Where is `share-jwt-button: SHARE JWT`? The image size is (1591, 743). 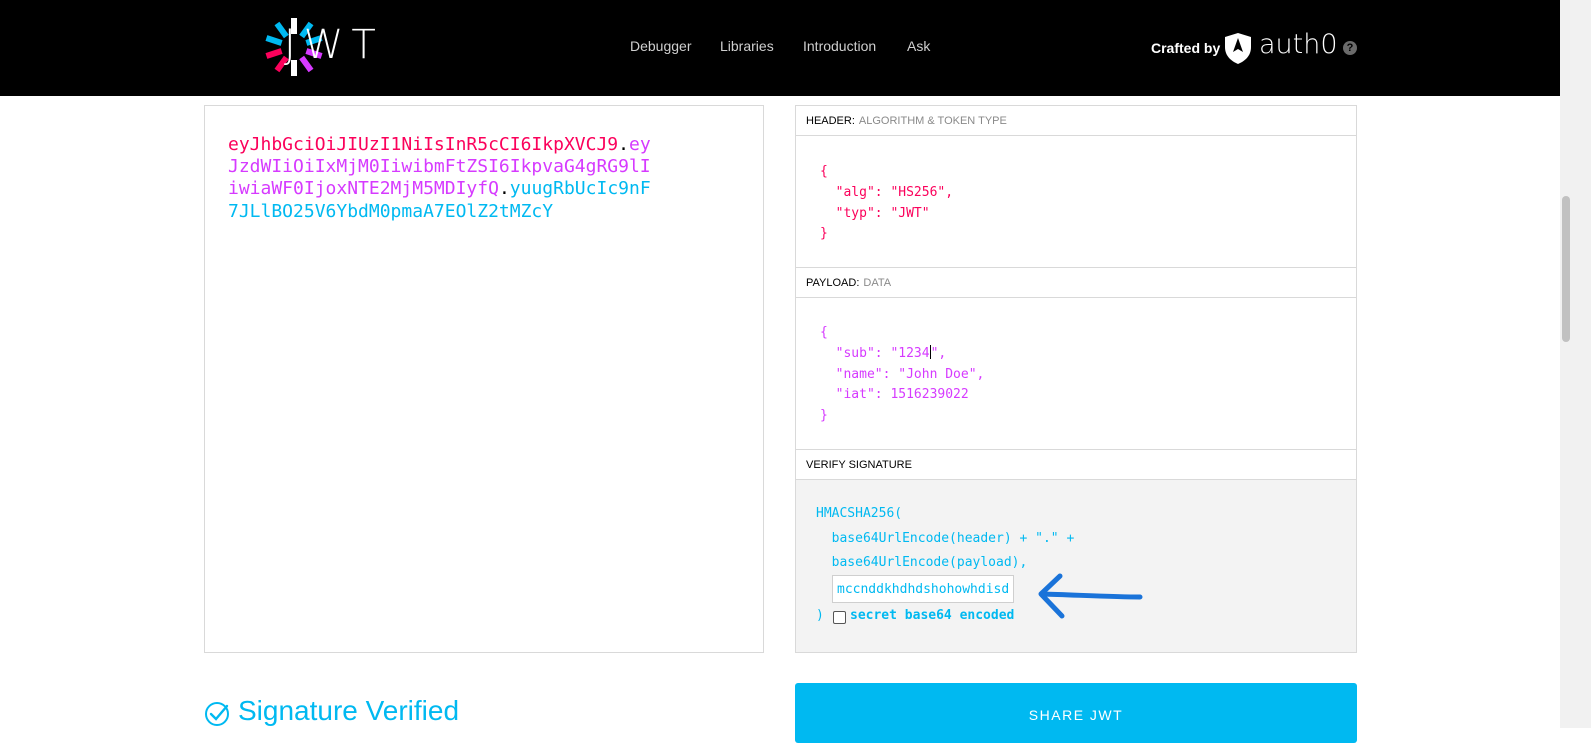
share-jwt-button: SHARE JWT is located at coordinates (1076, 713).